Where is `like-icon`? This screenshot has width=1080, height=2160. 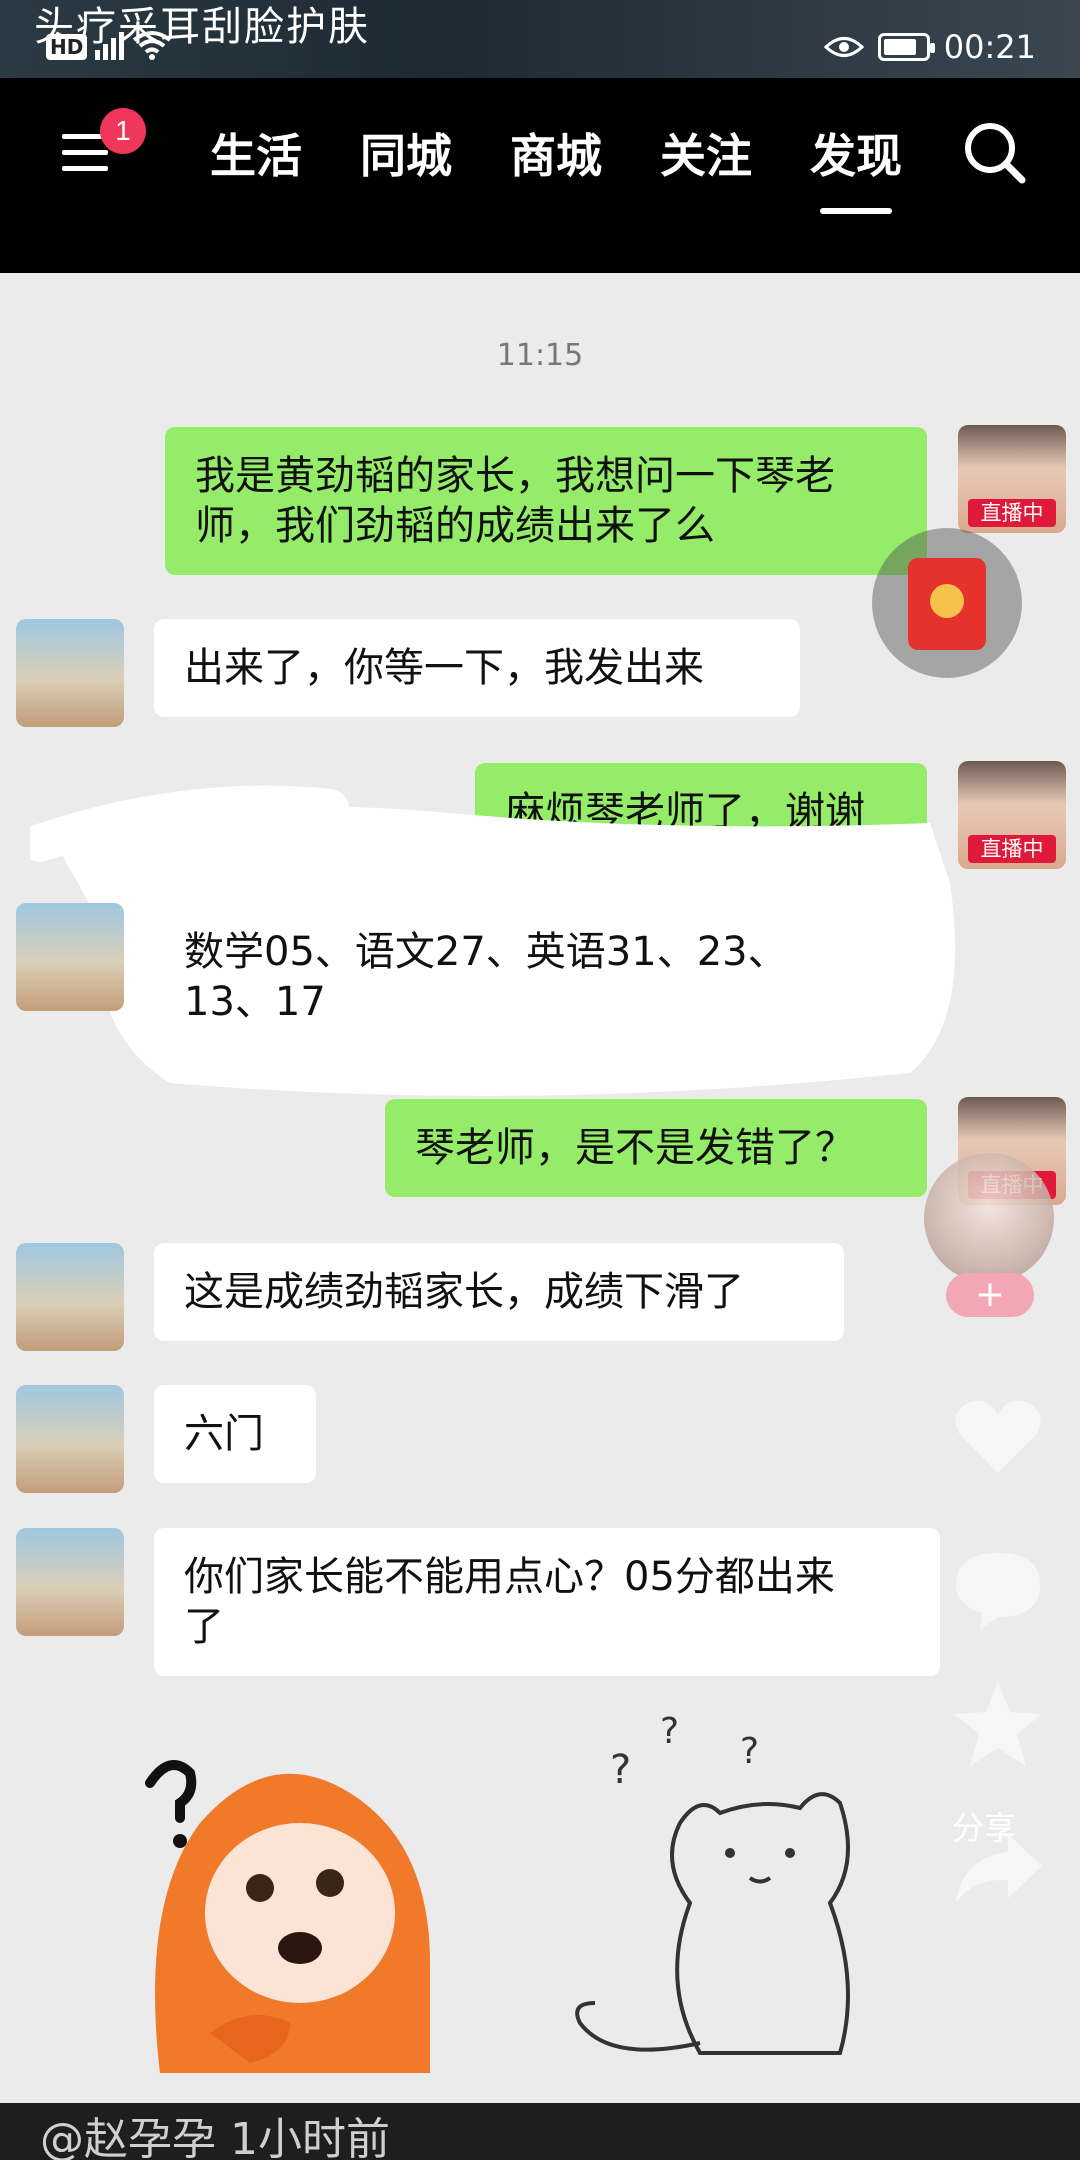
like-icon is located at coordinates (998, 1438).